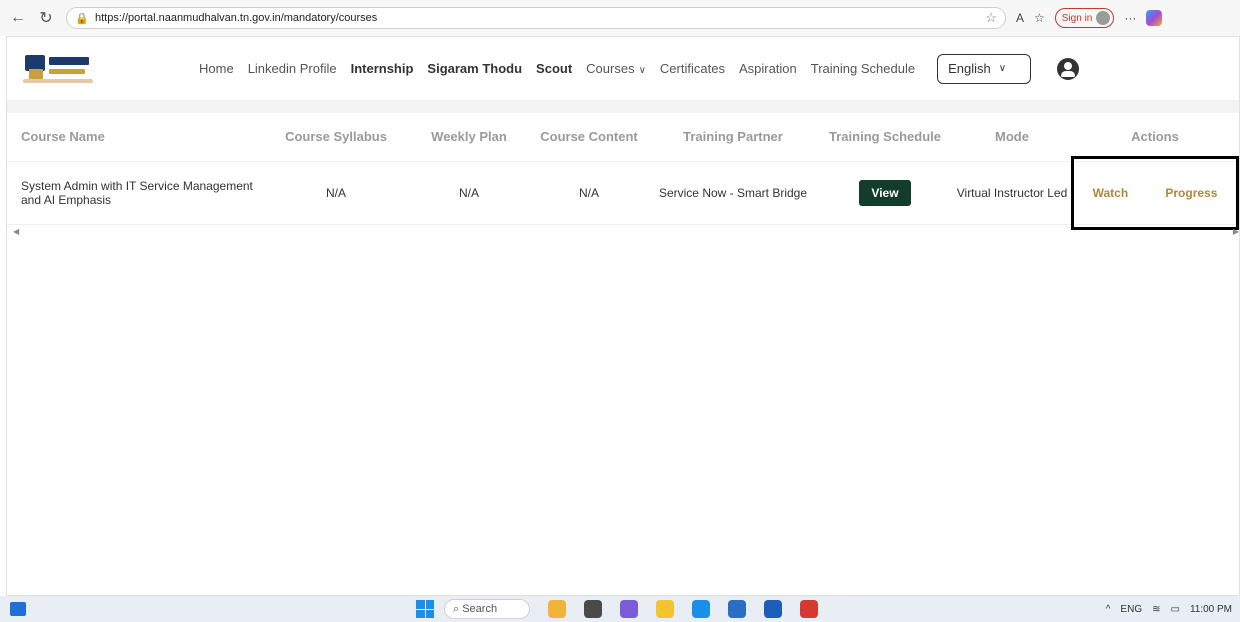  I want to click on copilot-app-icon, so click(629, 609).